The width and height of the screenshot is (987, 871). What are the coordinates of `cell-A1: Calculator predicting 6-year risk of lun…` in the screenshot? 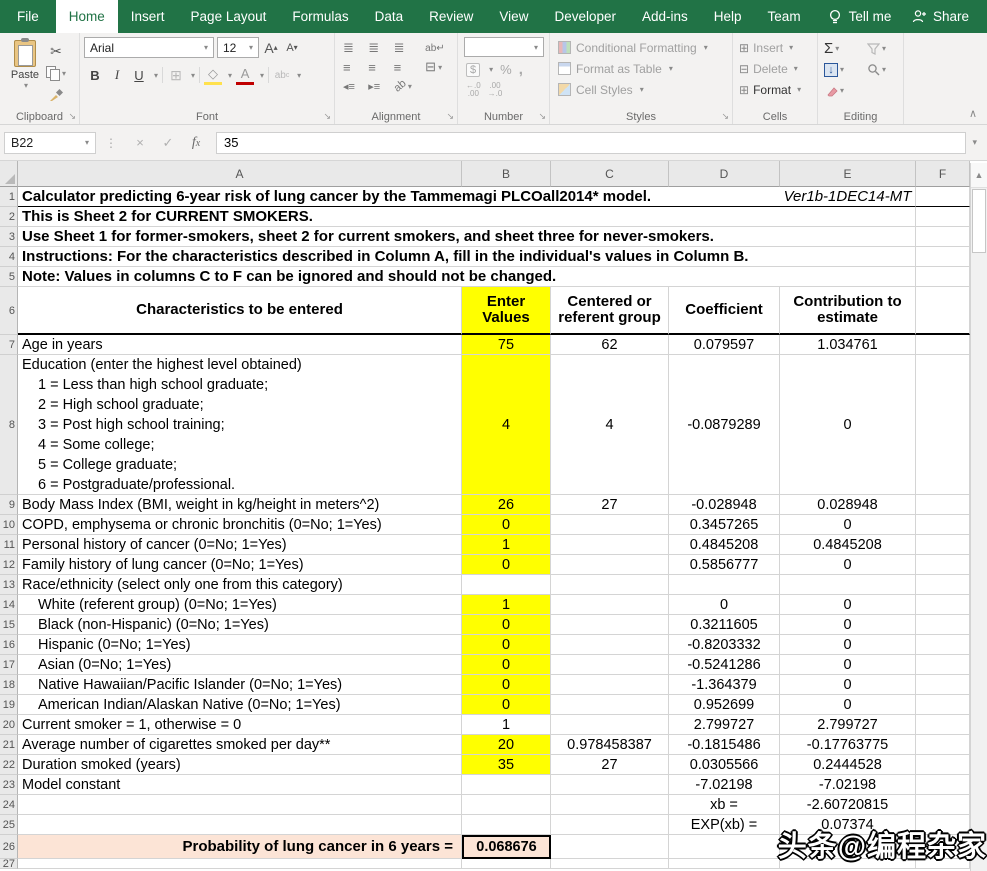 It's located at (399, 197).